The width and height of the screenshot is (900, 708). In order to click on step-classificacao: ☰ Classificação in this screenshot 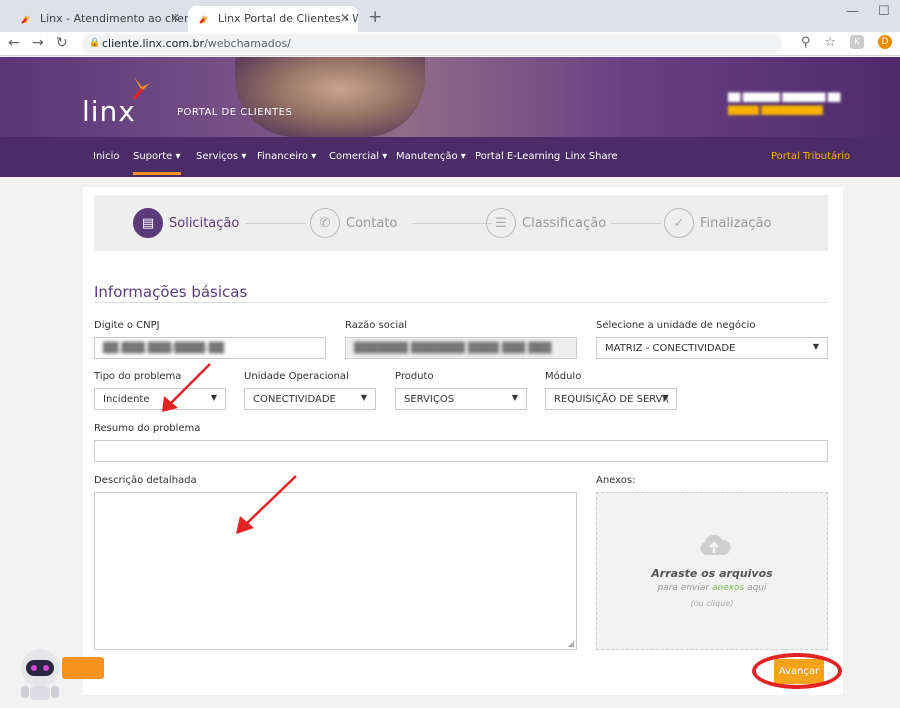, I will do `click(546, 223)`.